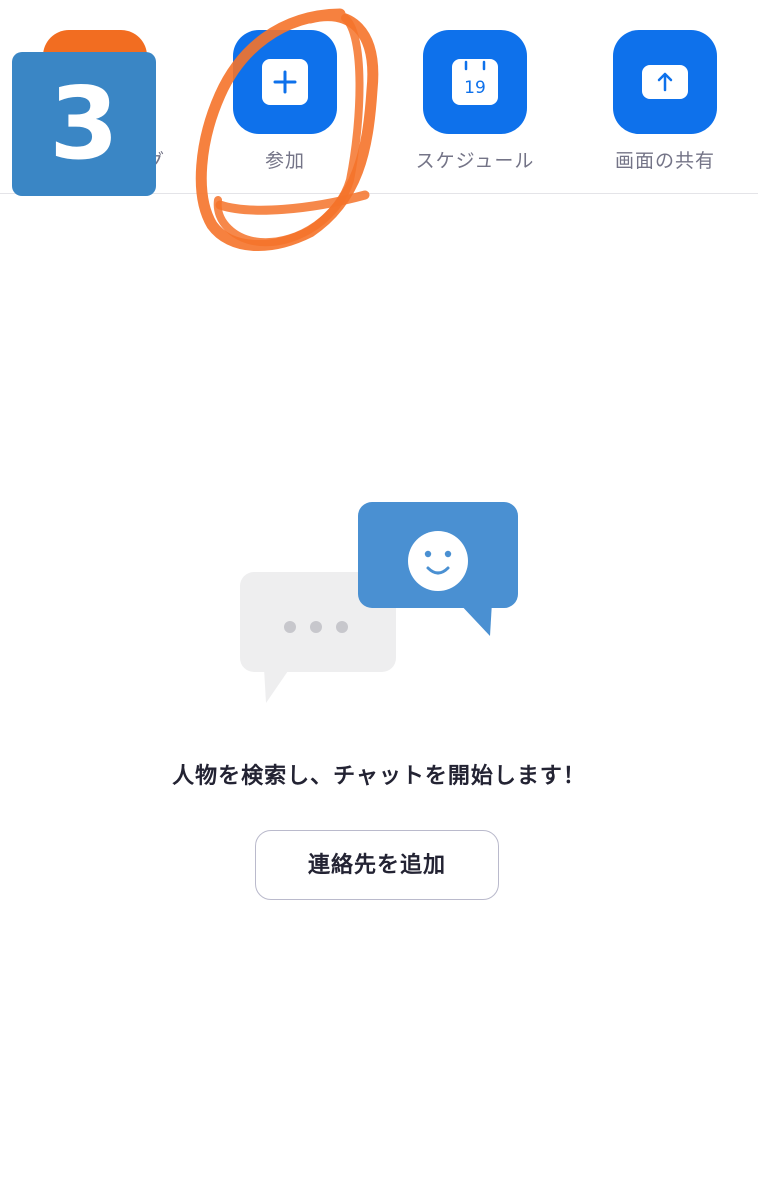 This screenshot has height=1200, width=758. I want to click on share-screen-label: 画面の共有, so click(664, 161).